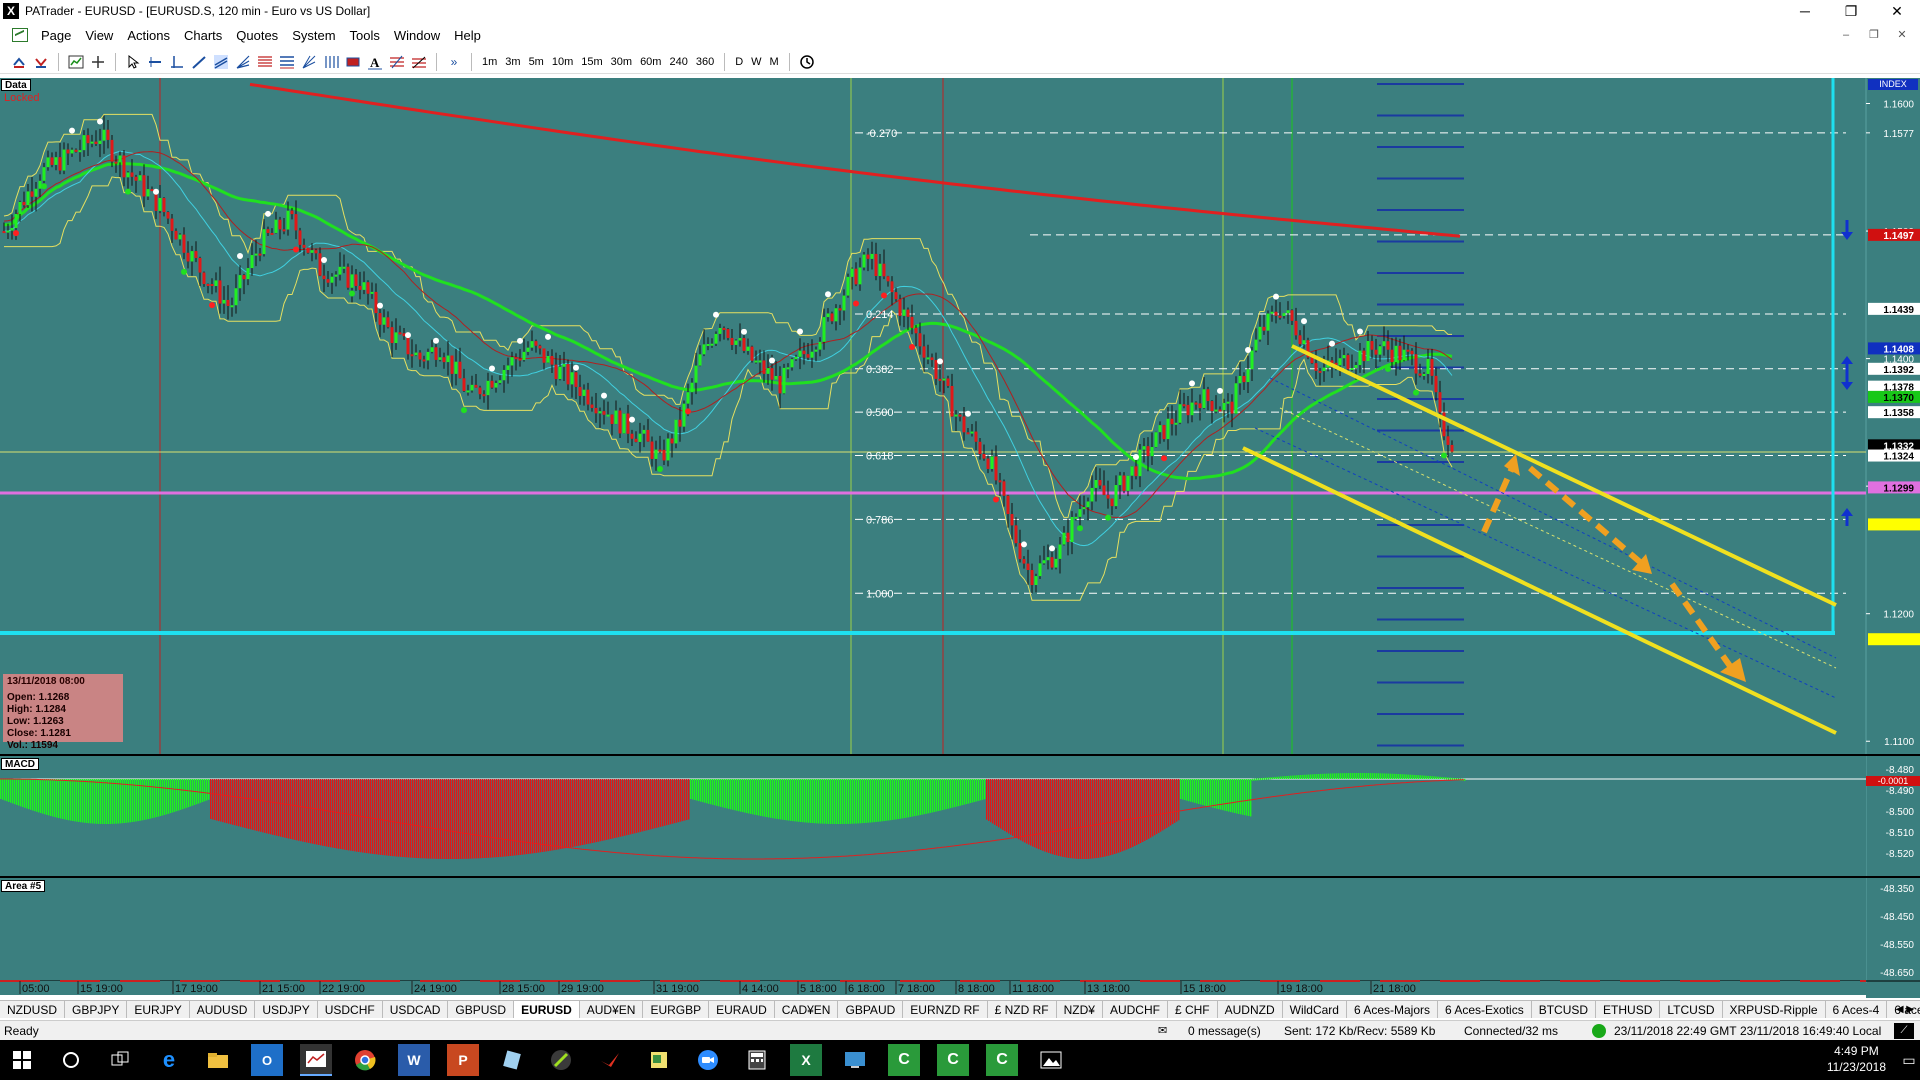 The image size is (1920, 1080). What do you see at coordinates (933, 816) in the screenshot?
I see `macd-panel` at bounding box center [933, 816].